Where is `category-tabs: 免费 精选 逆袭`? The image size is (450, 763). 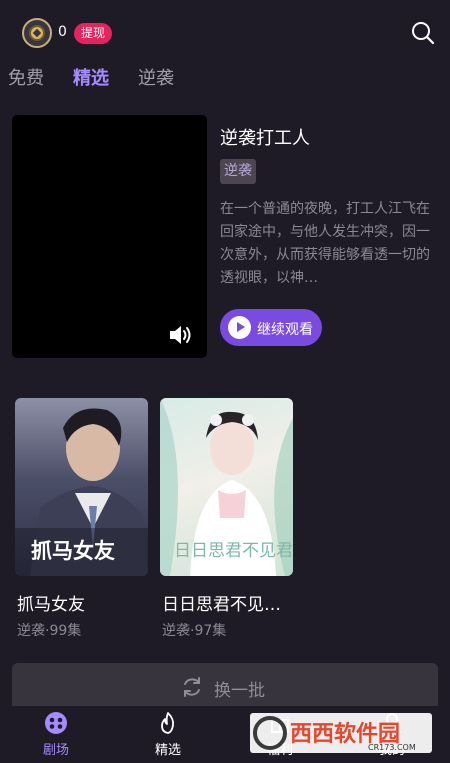 category-tabs: 免费 精选 逆袭 is located at coordinates (225, 78).